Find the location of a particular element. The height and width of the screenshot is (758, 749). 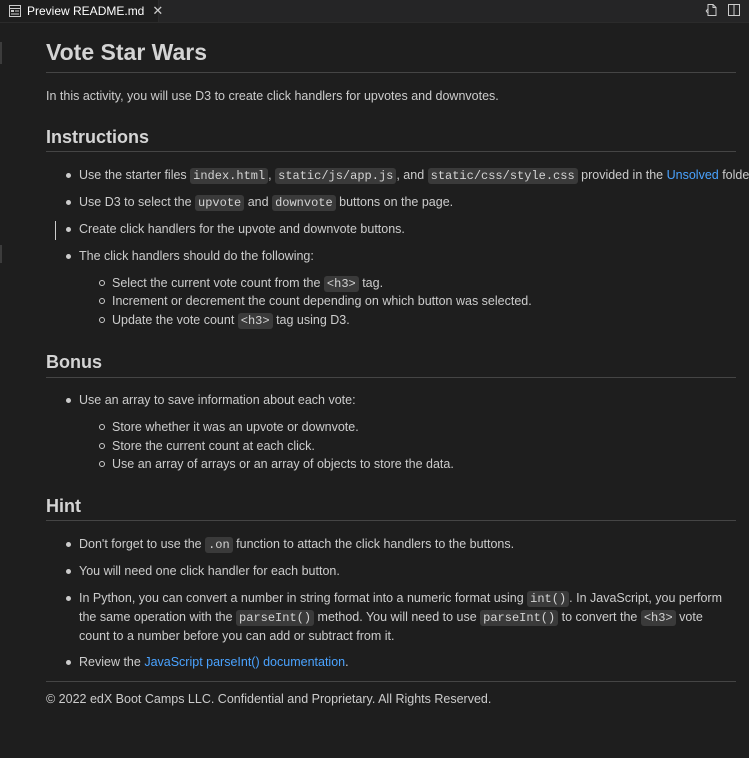

inline-code: downvote is located at coordinates (304, 203).